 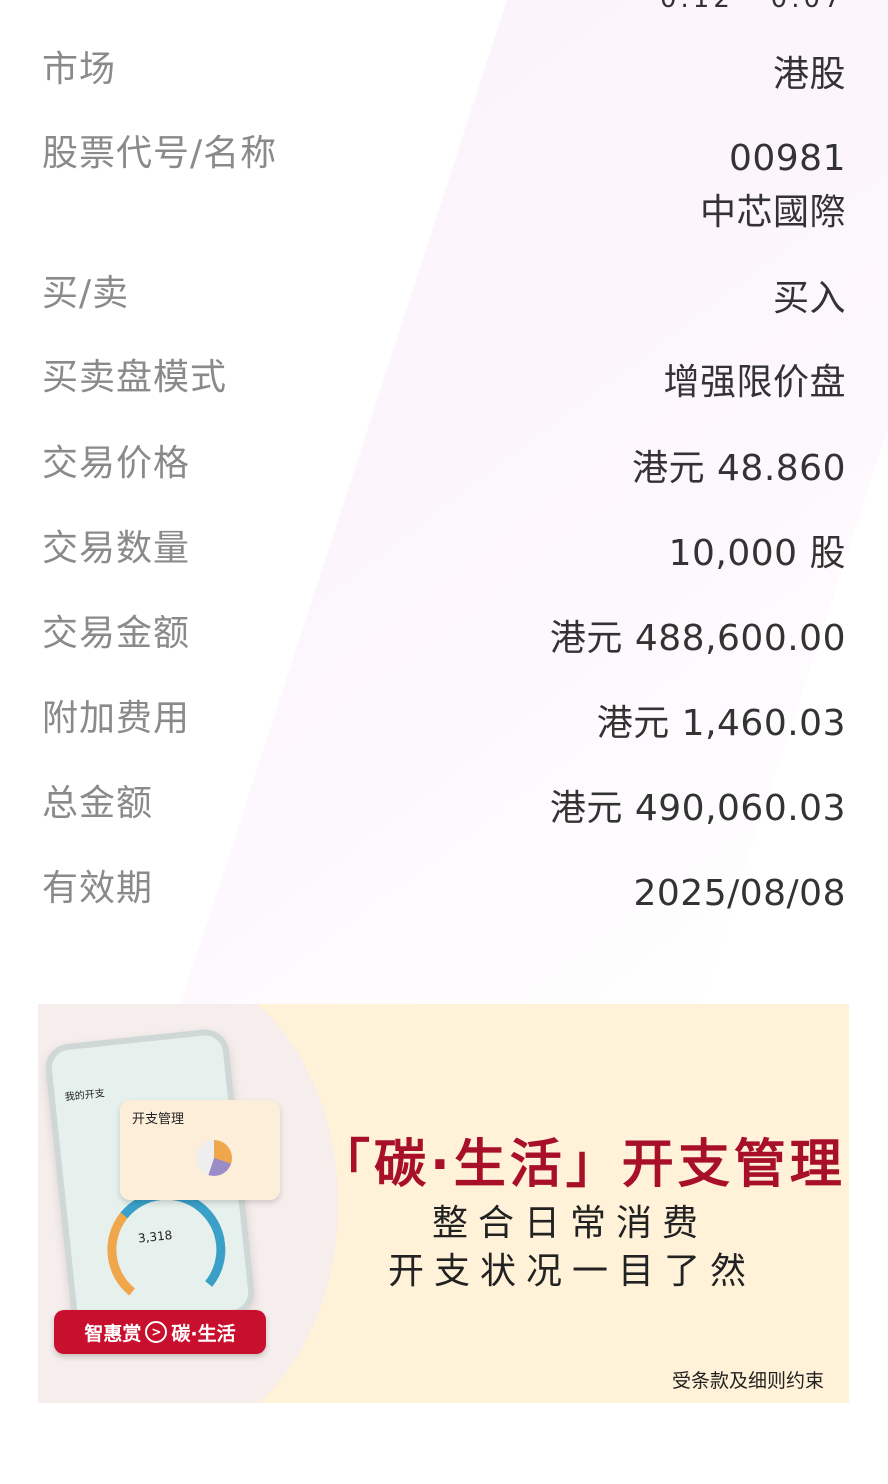 I want to click on banner-terms: 受条款及细则约束, so click(x=748, y=1381).